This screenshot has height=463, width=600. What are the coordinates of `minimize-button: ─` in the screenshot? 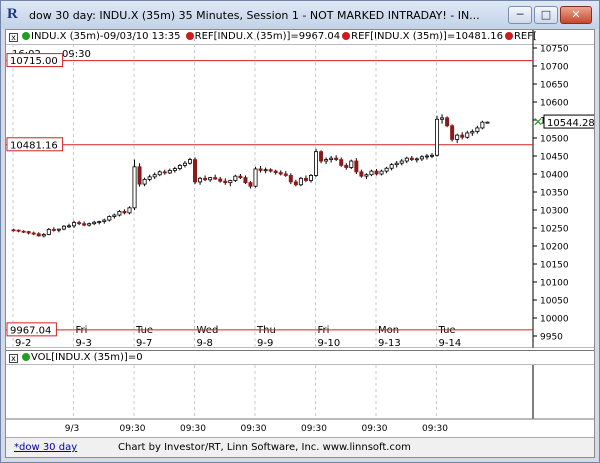 It's located at (520, 15).